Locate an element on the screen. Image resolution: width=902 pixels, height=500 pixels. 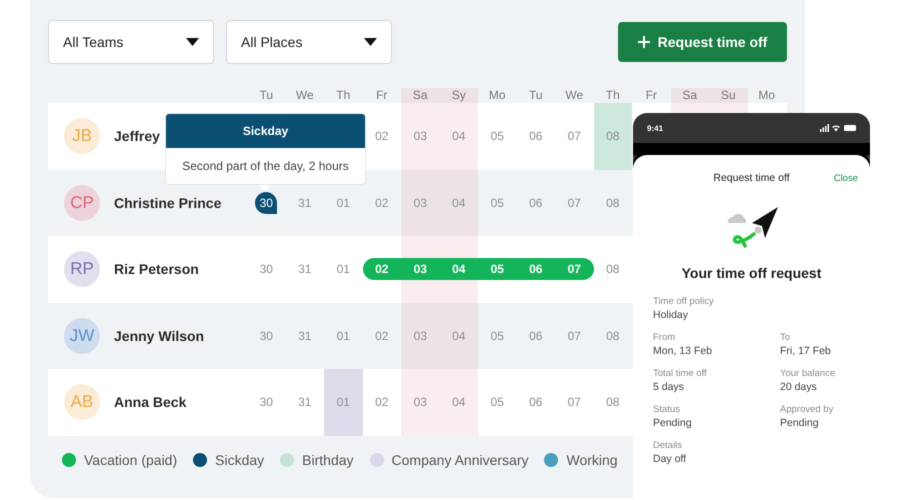
member-name: Anna Beck is located at coordinates (150, 402).